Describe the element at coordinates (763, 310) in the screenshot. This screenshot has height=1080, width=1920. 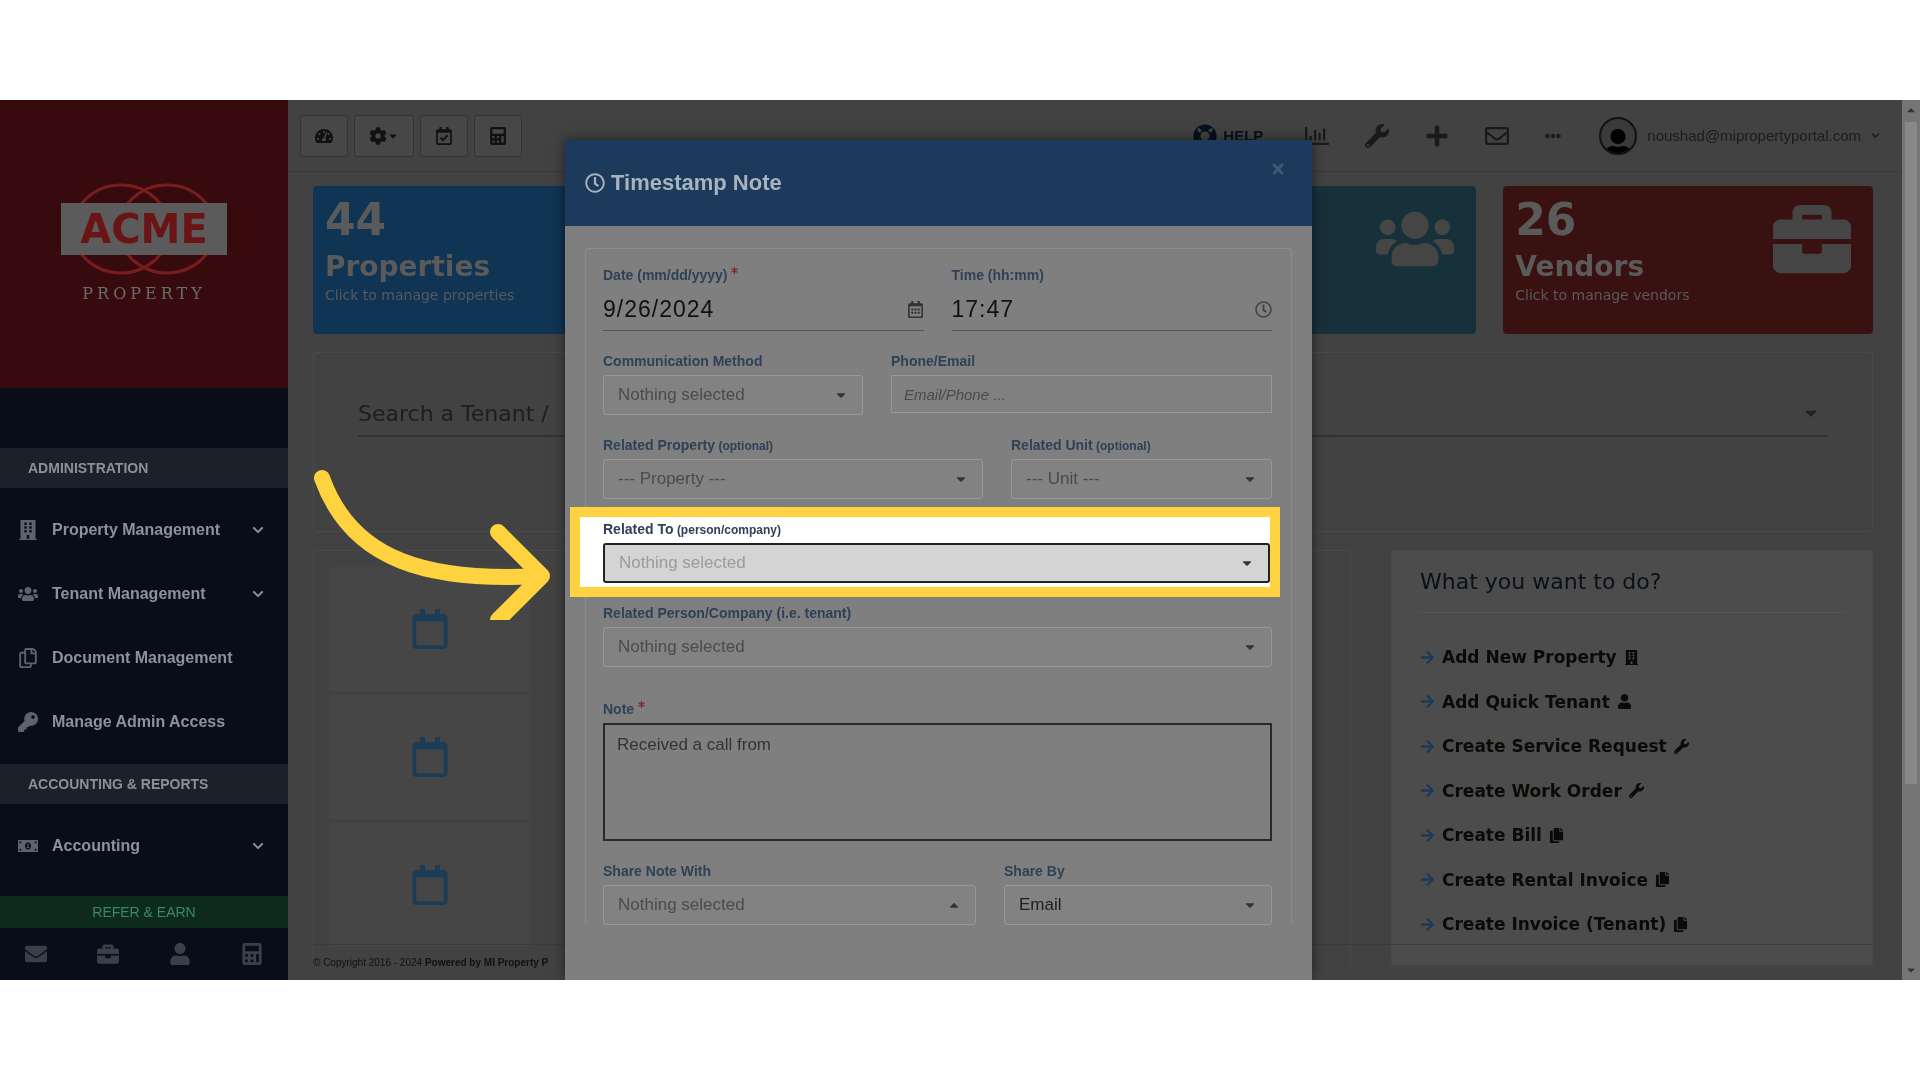
I see `date-field: 9/26/2024` at that location.